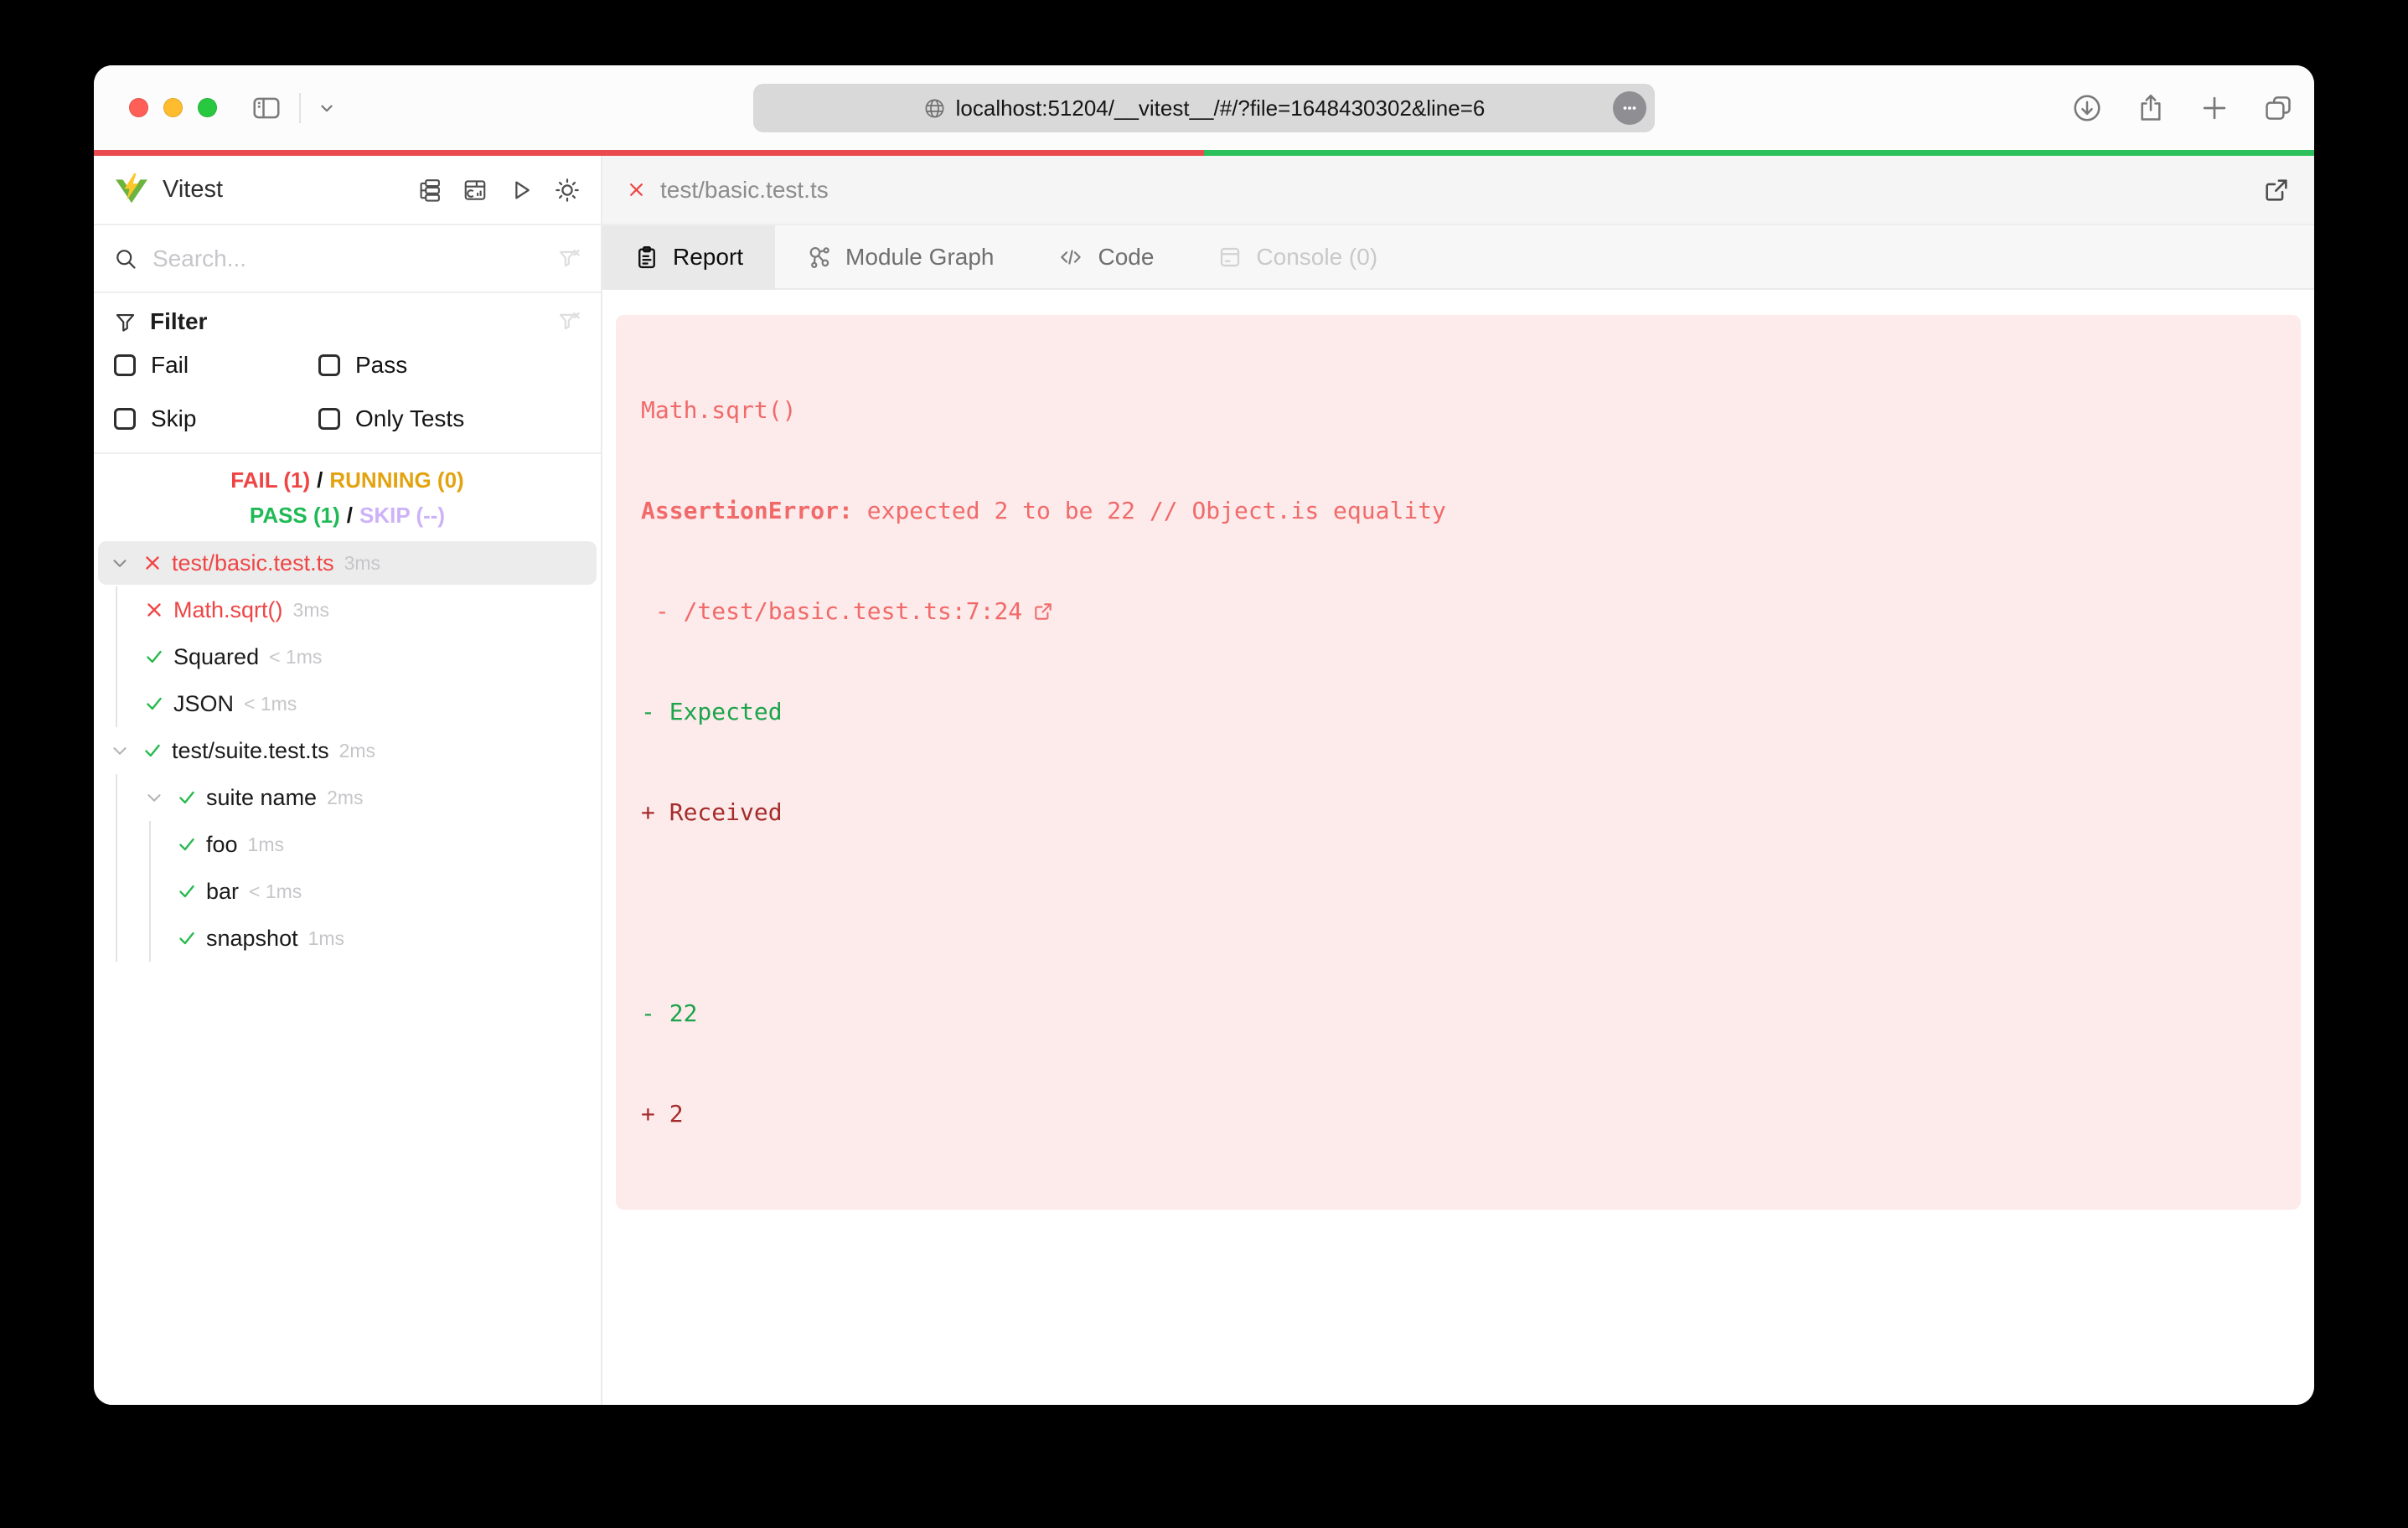 This screenshot has height=1528, width=2408. Describe the element at coordinates (935, 109) in the screenshot. I see `globe-icon` at that location.